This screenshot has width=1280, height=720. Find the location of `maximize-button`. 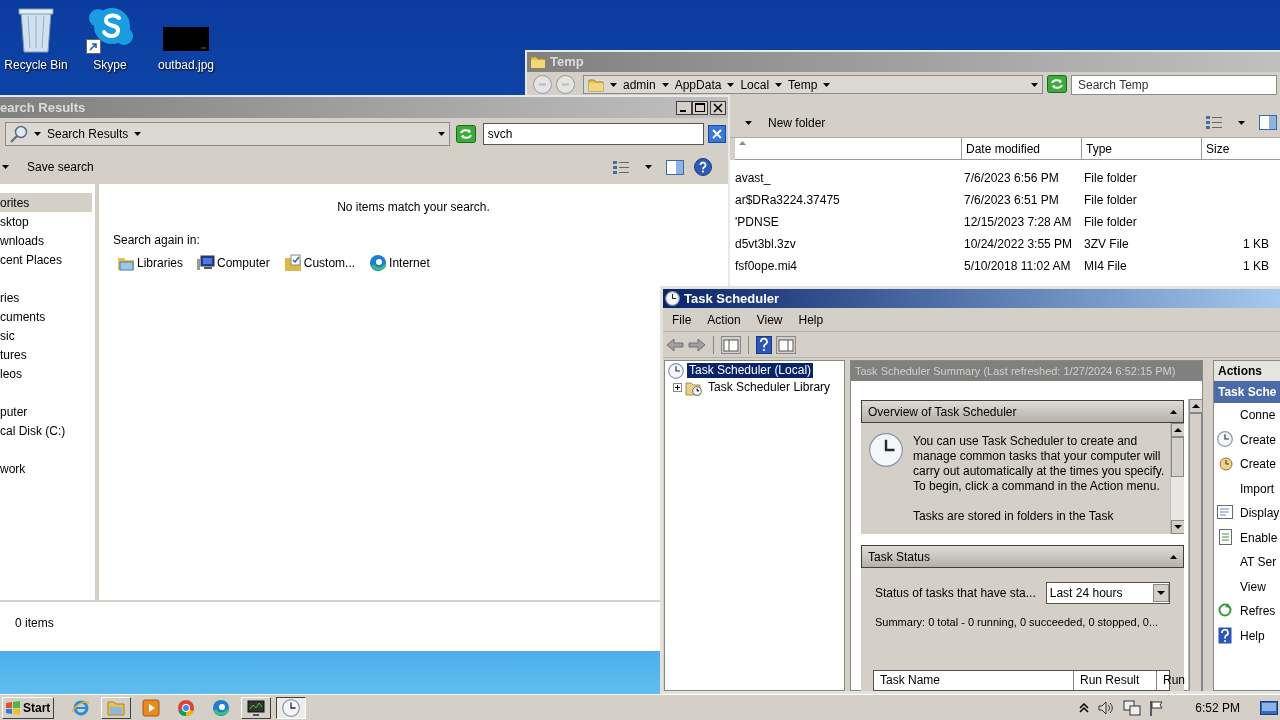

maximize-button is located at coordinates (700, 107).